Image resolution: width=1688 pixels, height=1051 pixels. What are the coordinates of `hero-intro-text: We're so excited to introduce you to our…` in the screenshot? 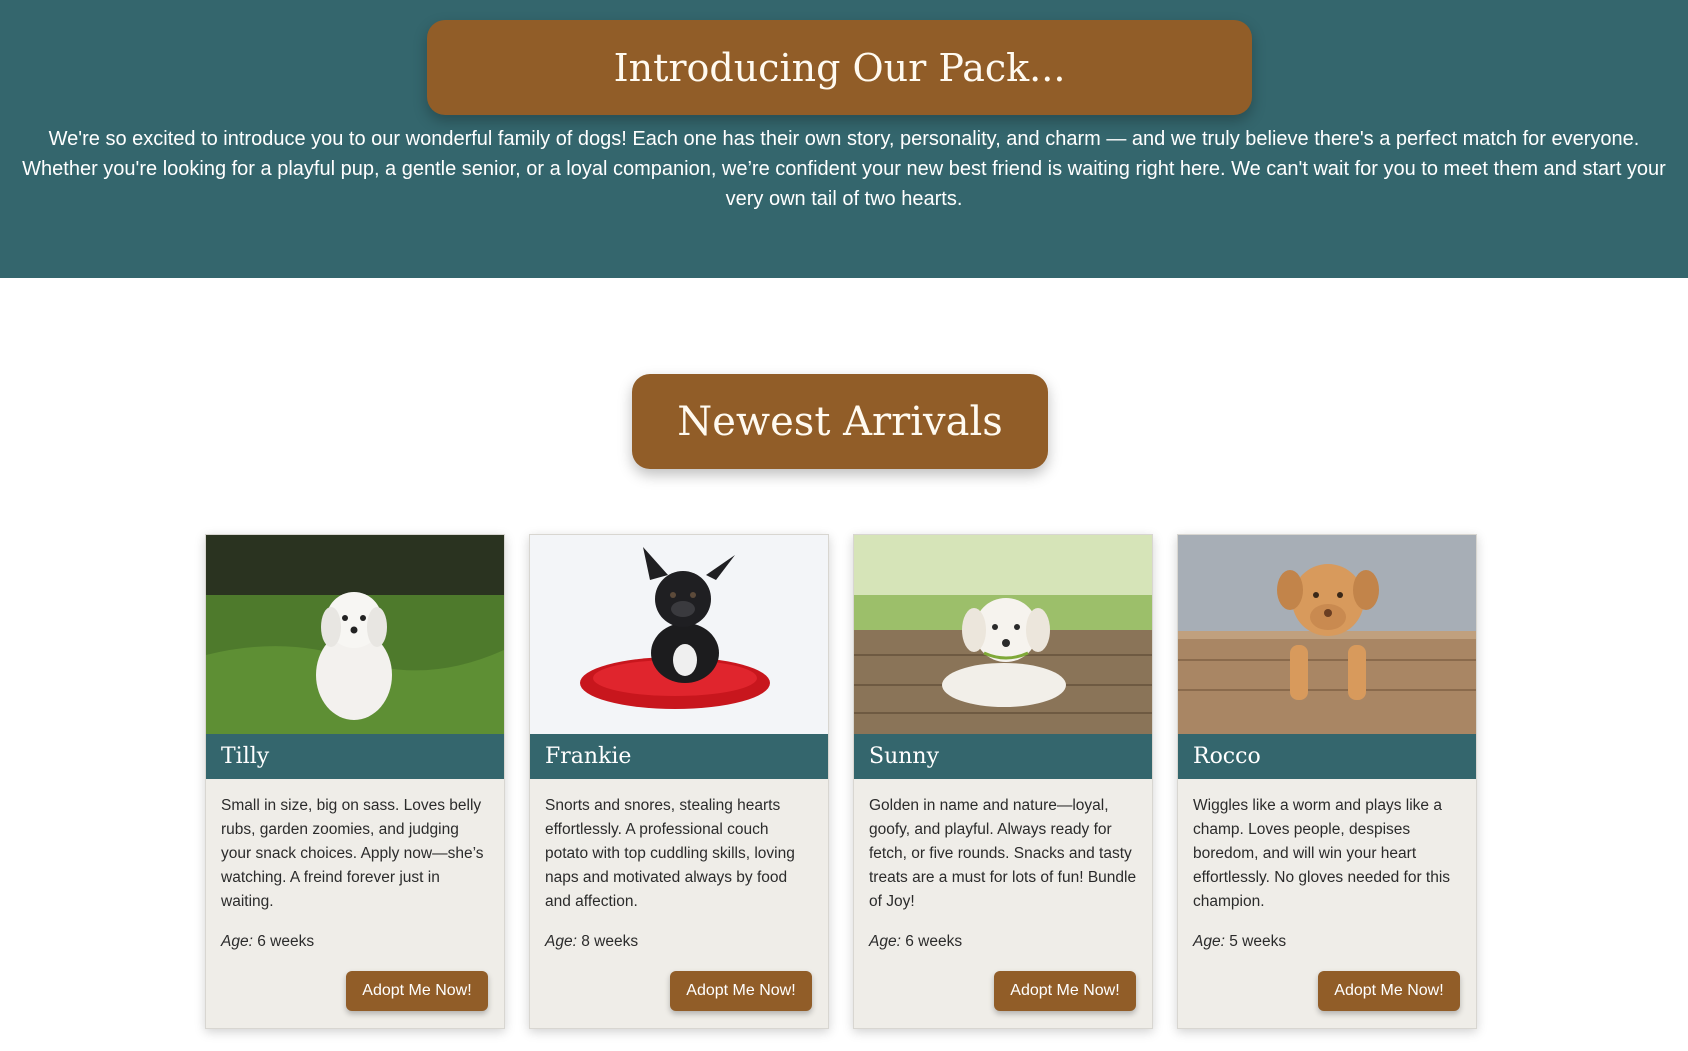 It's located at (844, 169).